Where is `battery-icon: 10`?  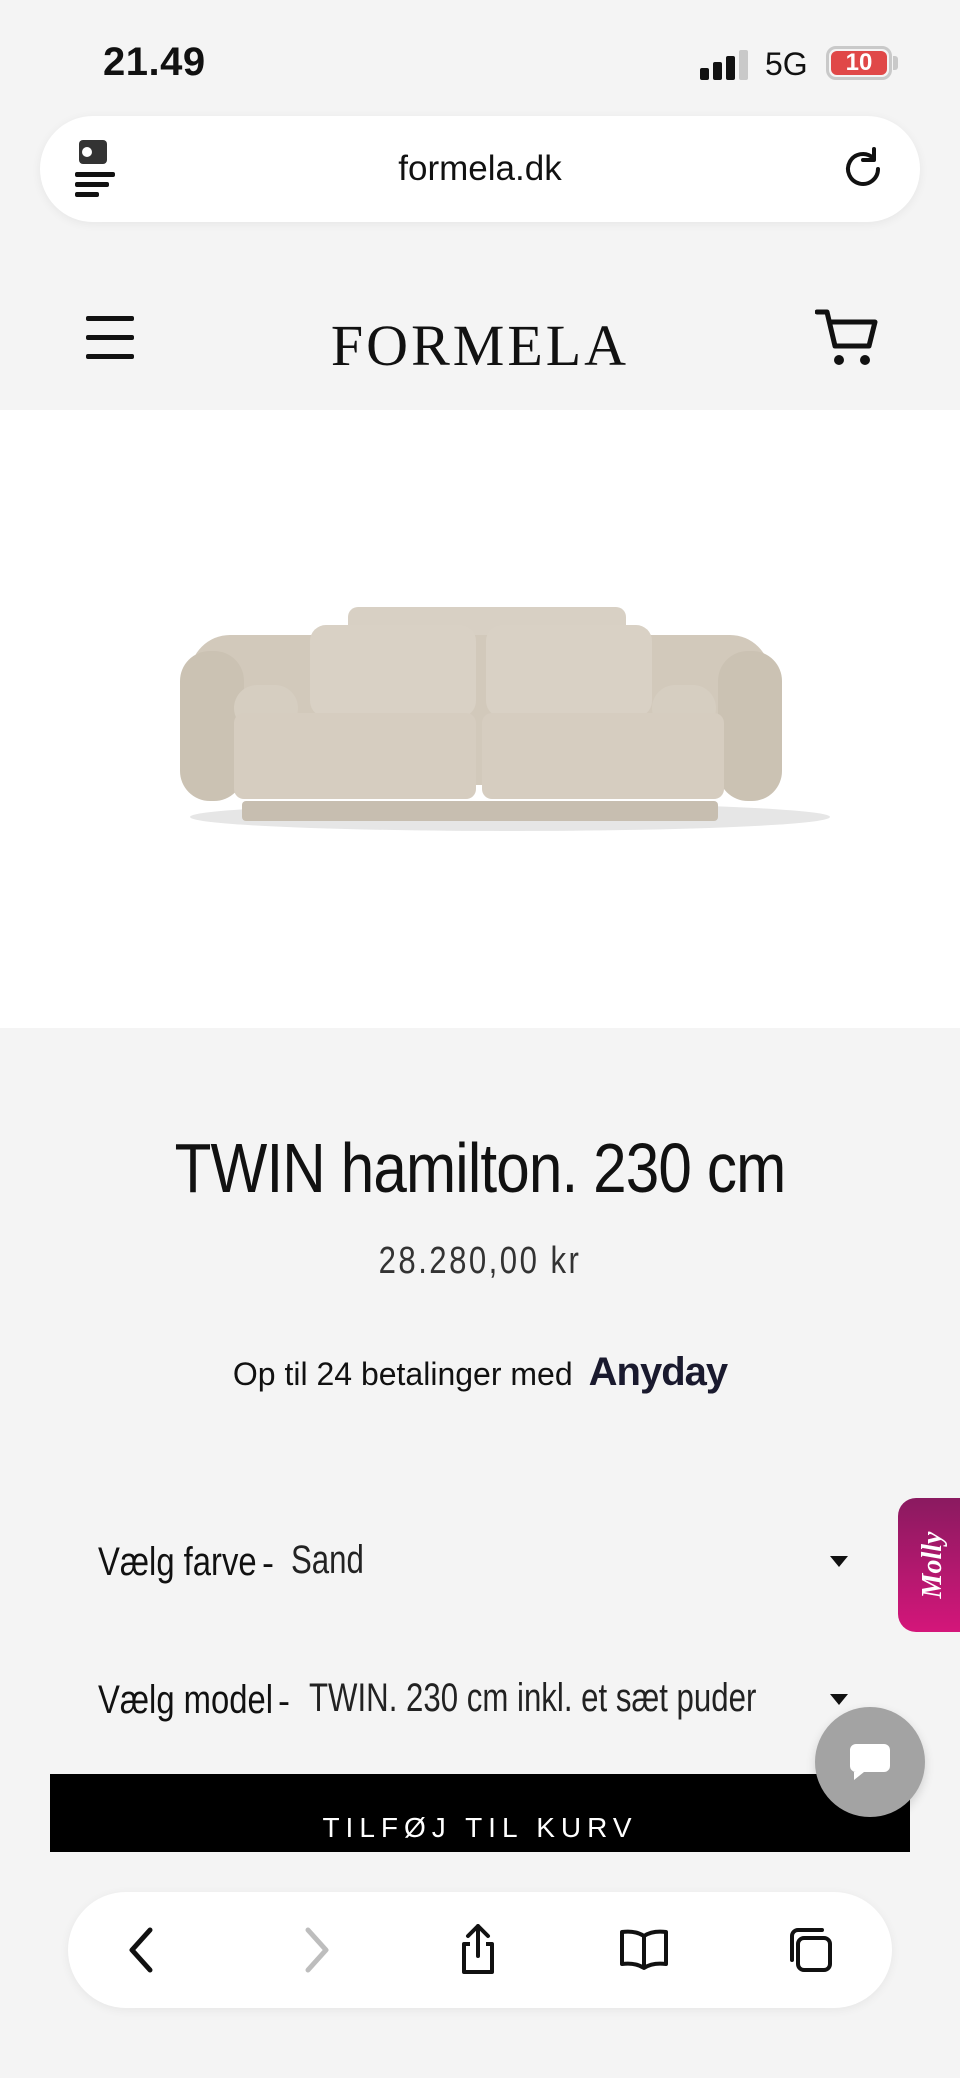 battery-icon: 10 is located at coordinates (859, 63).